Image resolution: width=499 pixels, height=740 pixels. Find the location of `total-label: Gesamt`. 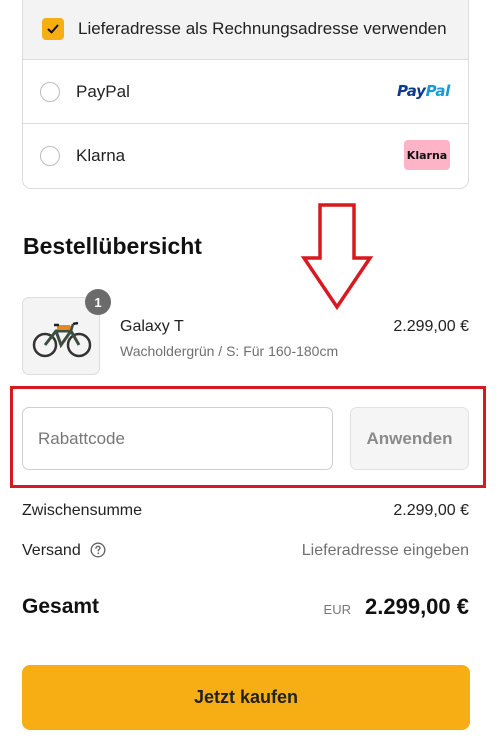

total-label: Gesamt is located at coordinates (61, 606).